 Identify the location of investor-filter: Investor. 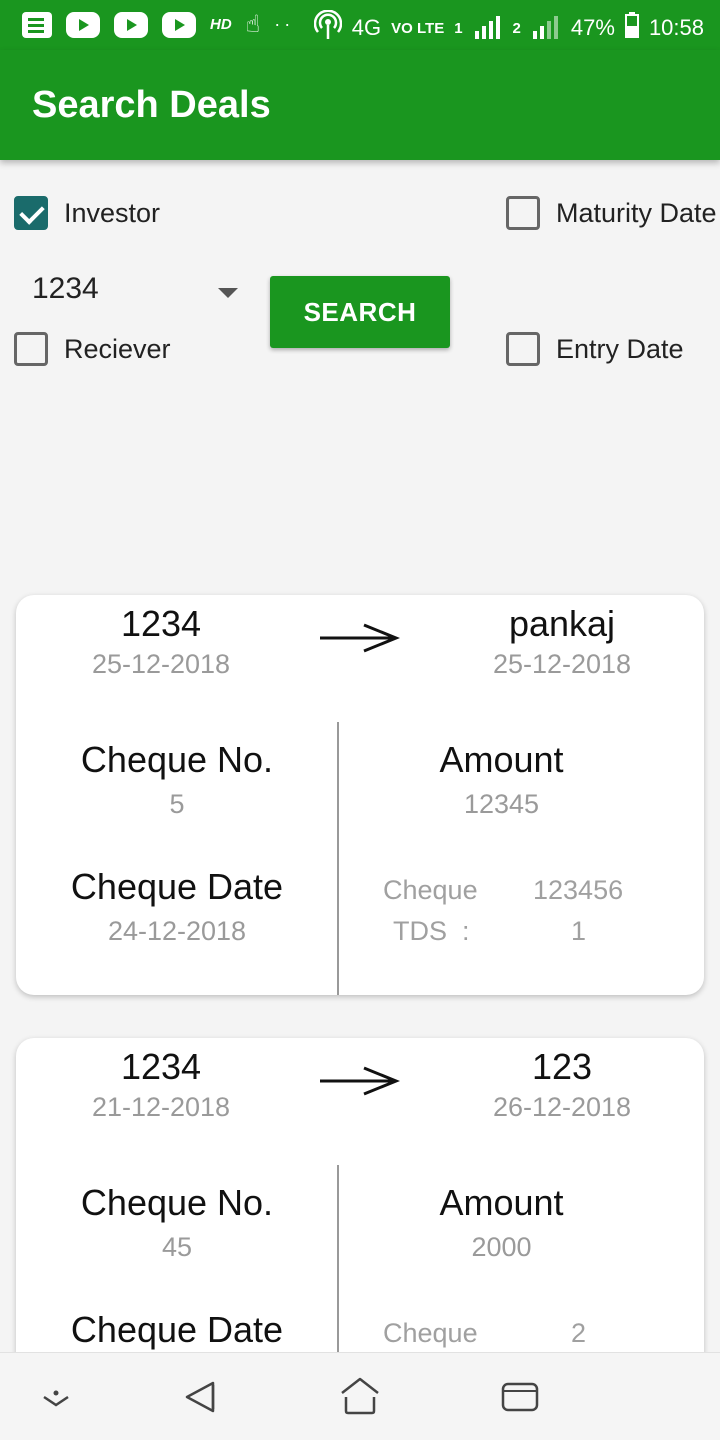
(87, 213).